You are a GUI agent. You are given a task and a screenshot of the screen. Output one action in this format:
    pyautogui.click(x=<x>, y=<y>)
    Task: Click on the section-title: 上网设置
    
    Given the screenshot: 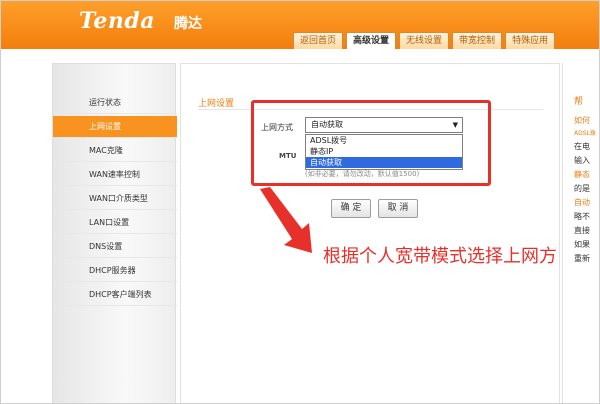 What is the action you would take?
    pyautogui.click(x=216, y=104)
    